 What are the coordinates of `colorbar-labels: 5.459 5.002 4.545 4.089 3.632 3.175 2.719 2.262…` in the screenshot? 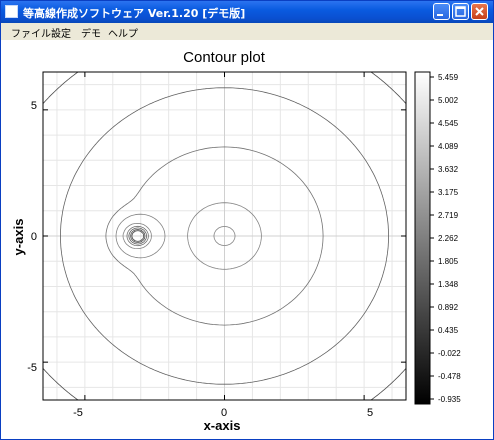 It's located at (449, 238).